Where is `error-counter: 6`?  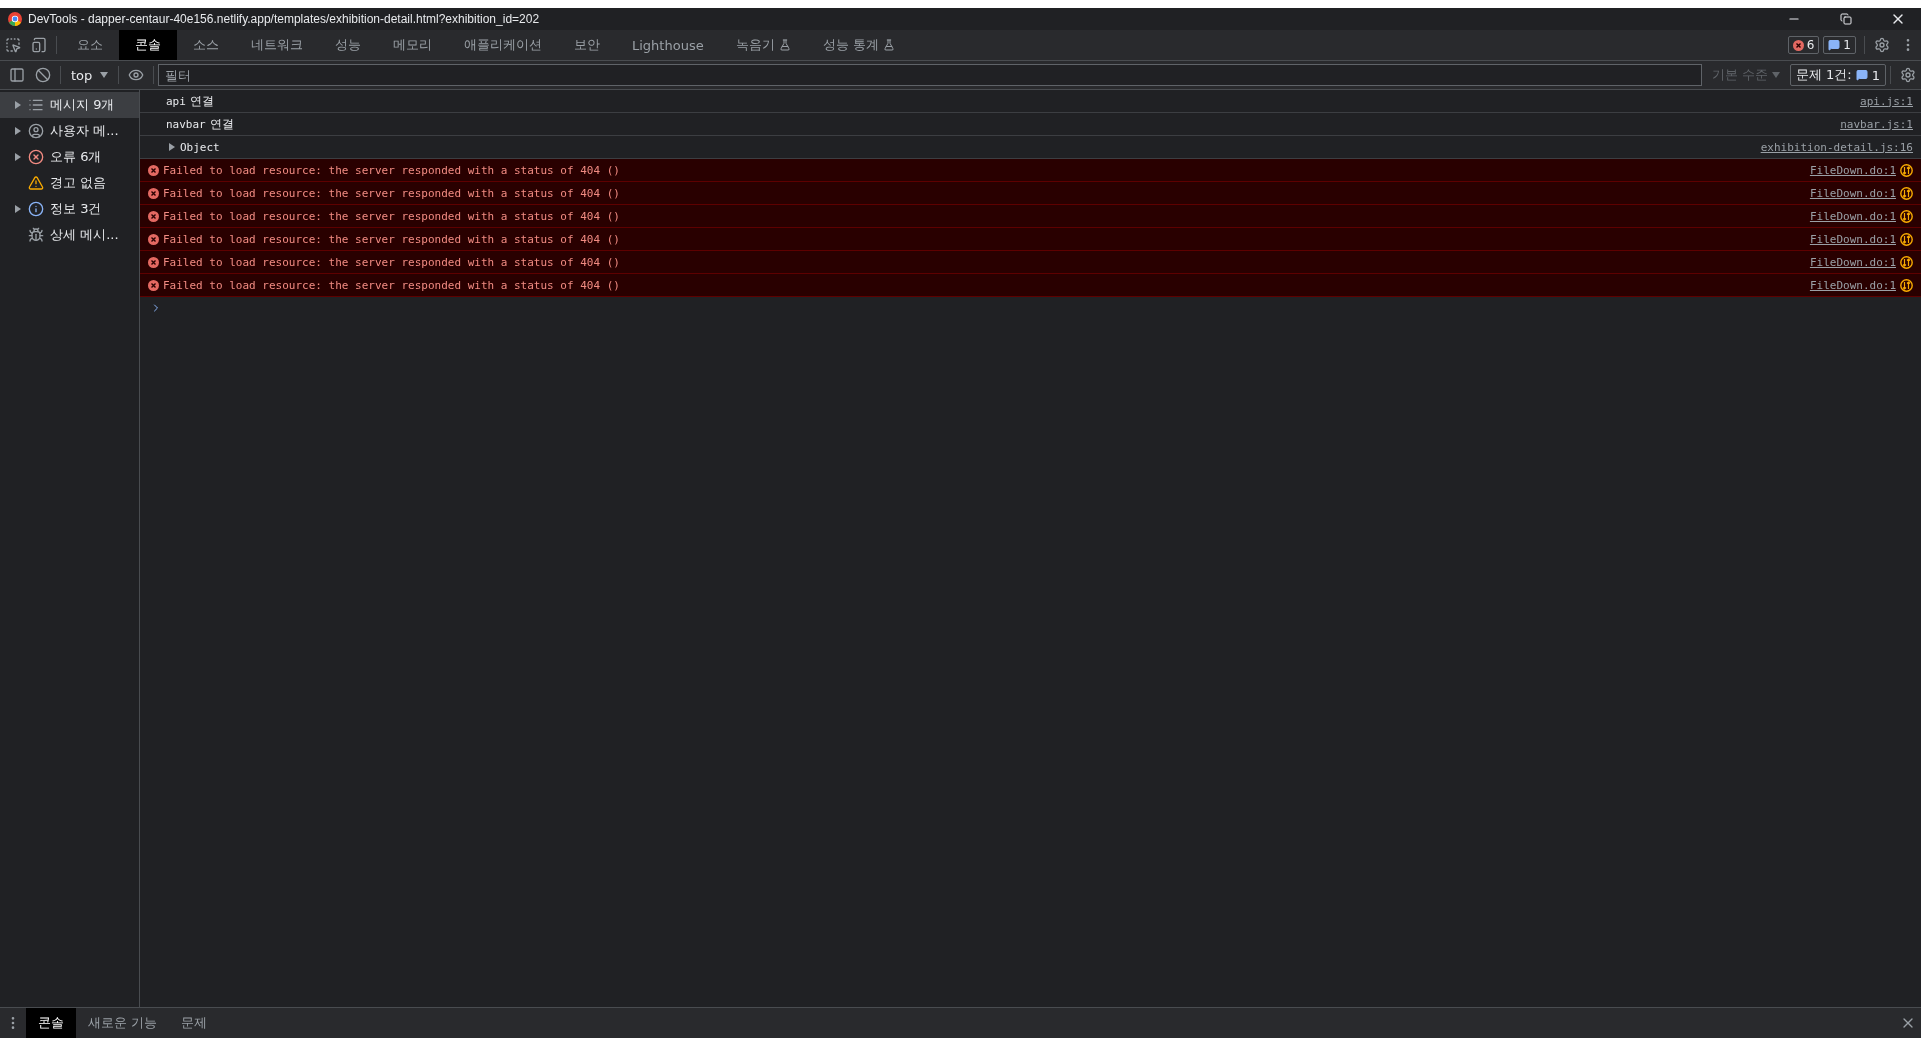 error-counter: 6 is located at coordinates (1803, 45).